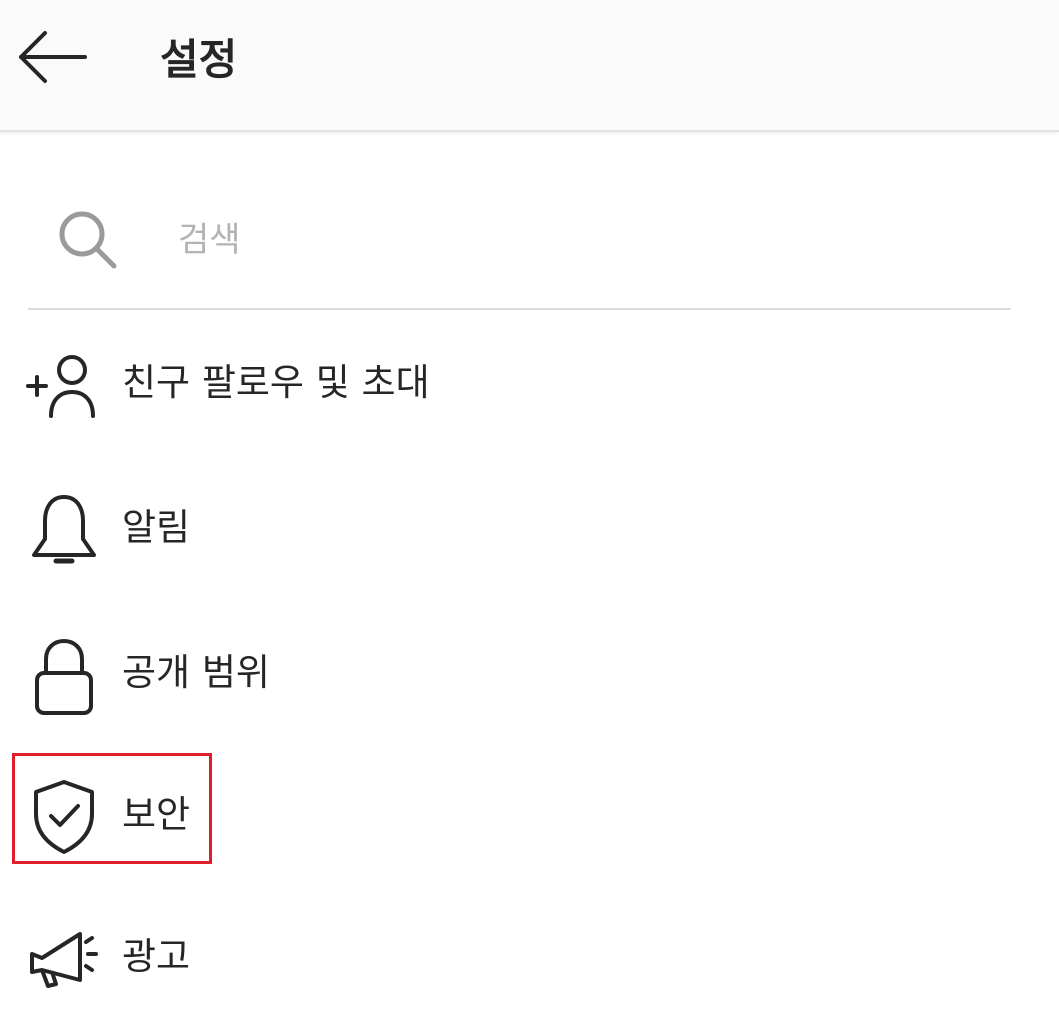 The width and height of the screenshot is (1059, 1012). What do you see at coordinates (156, 814) in the screenshot?
I see `menu-item-label: 보안` at bounding box center [156, 814].